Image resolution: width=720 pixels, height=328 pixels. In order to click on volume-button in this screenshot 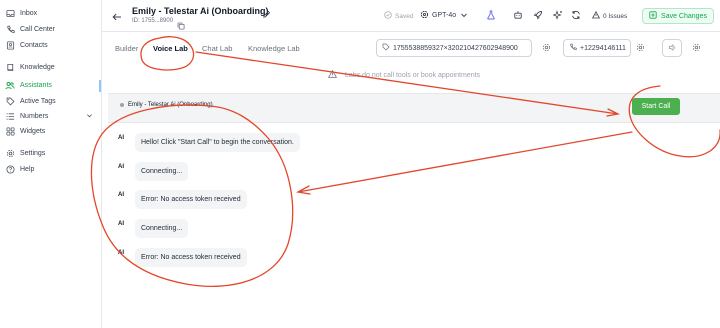, I will do `click(672, 48)`.